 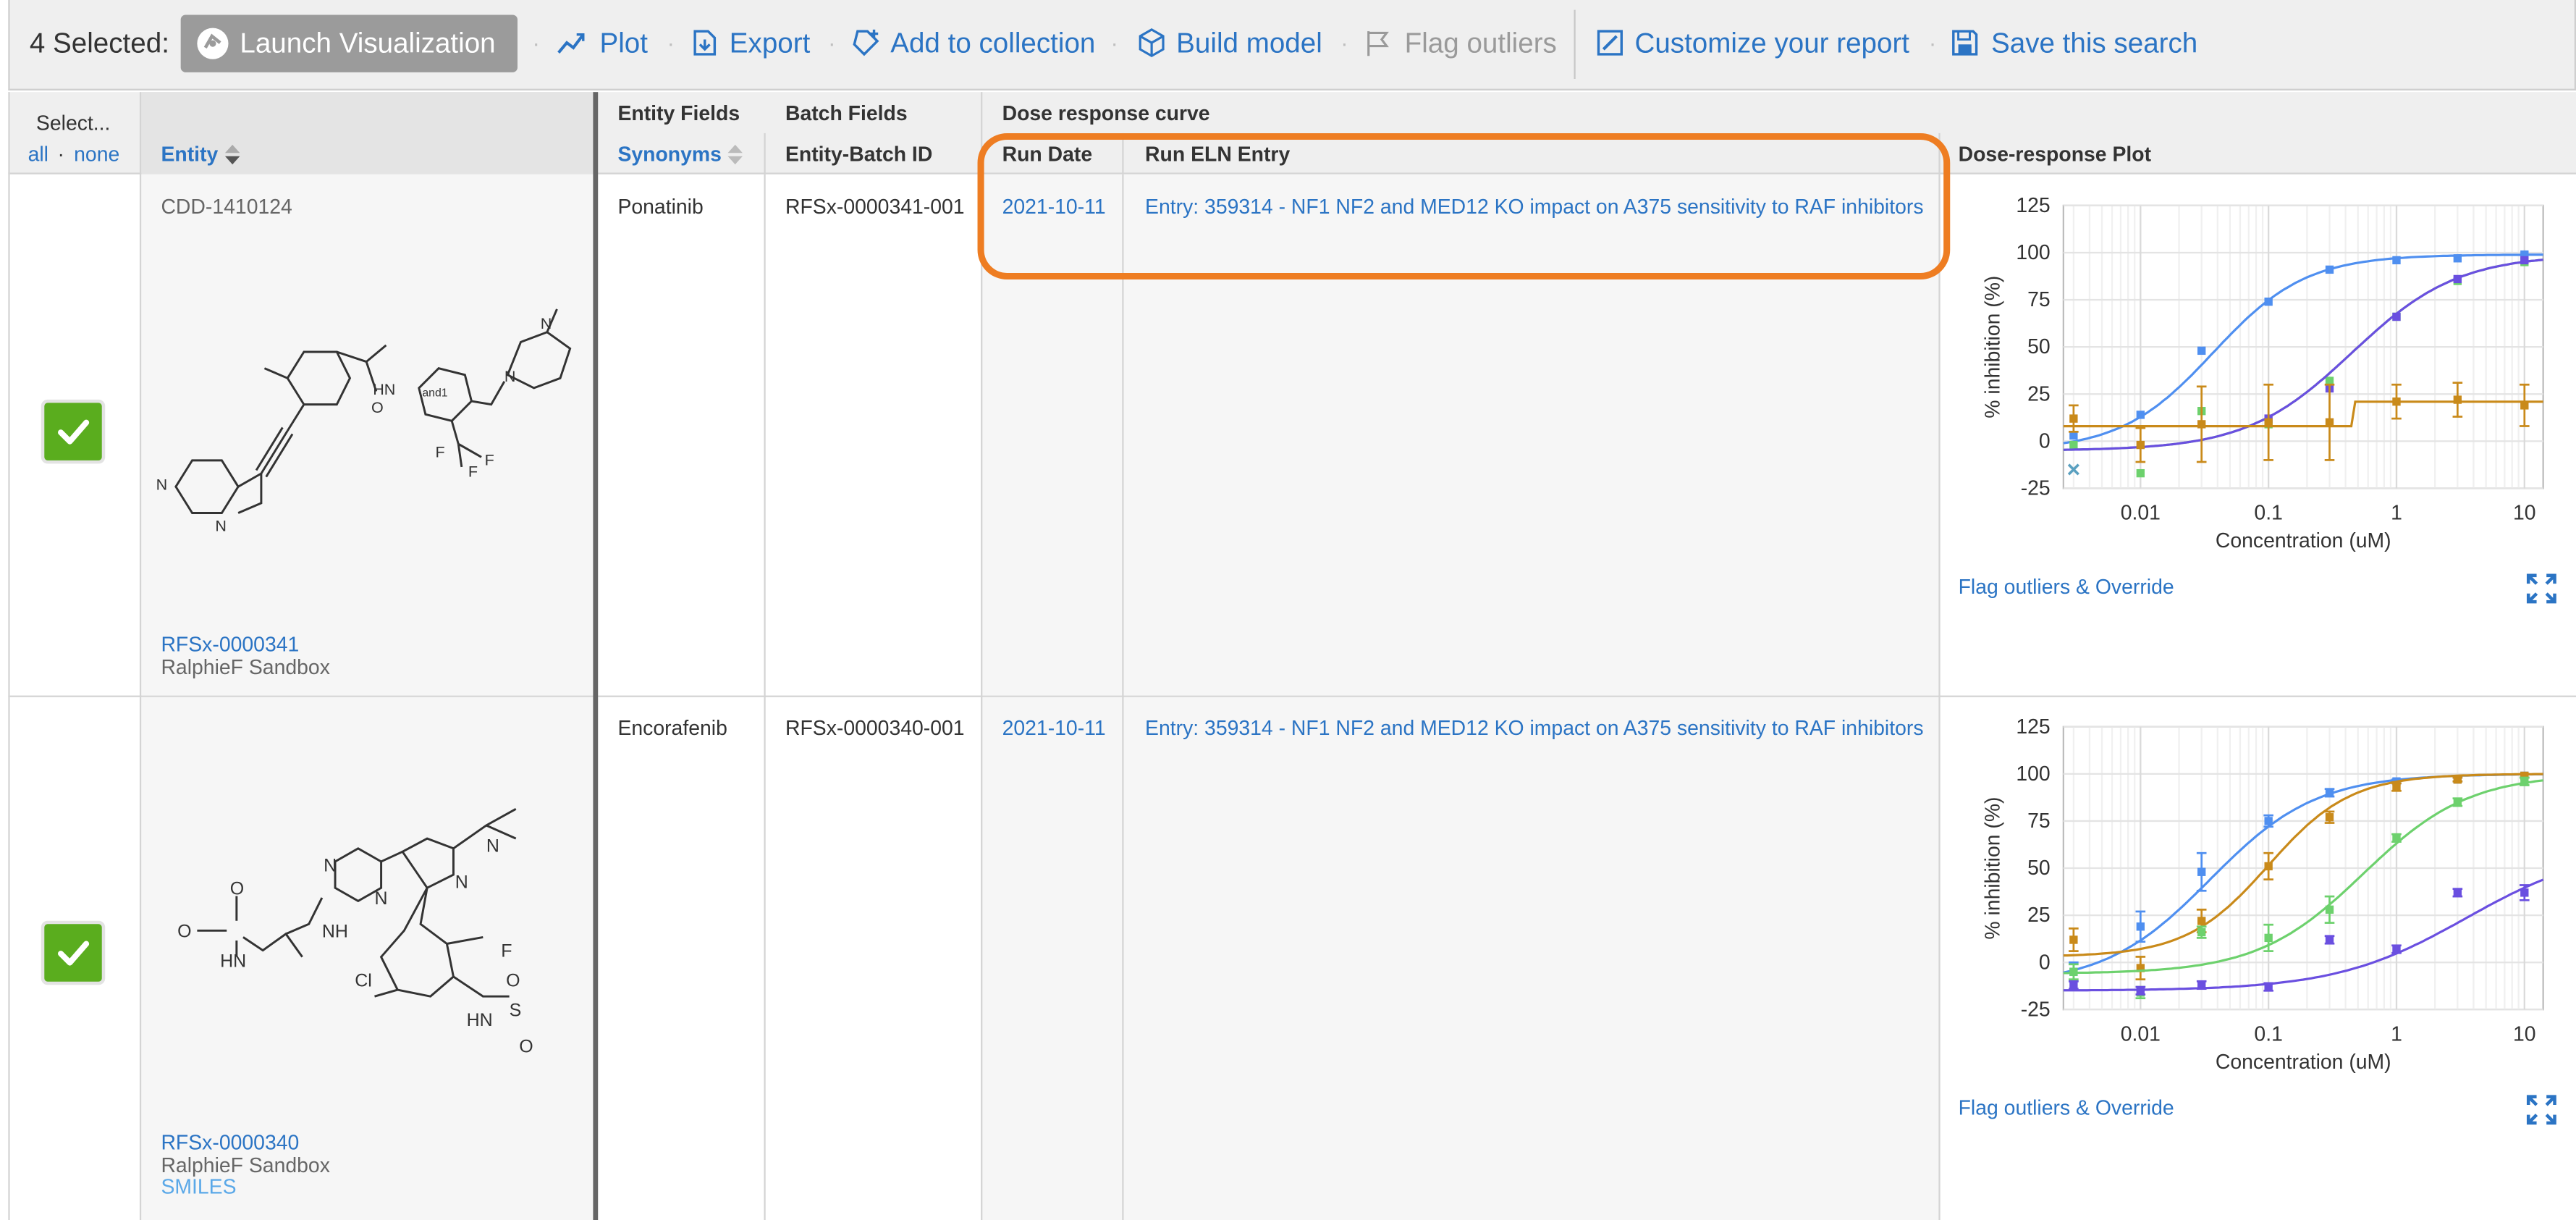 I want to click on synonym-value: Encorafenib, so click(x=672, y=728).